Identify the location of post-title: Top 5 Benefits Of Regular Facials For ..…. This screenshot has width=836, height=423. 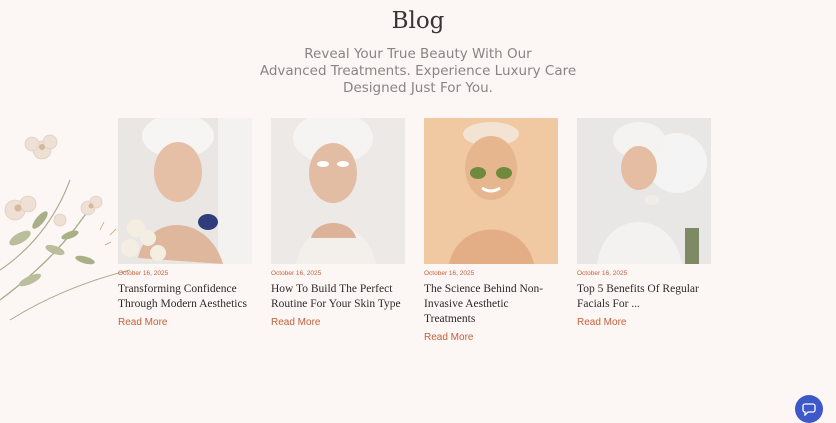
(644, 297).